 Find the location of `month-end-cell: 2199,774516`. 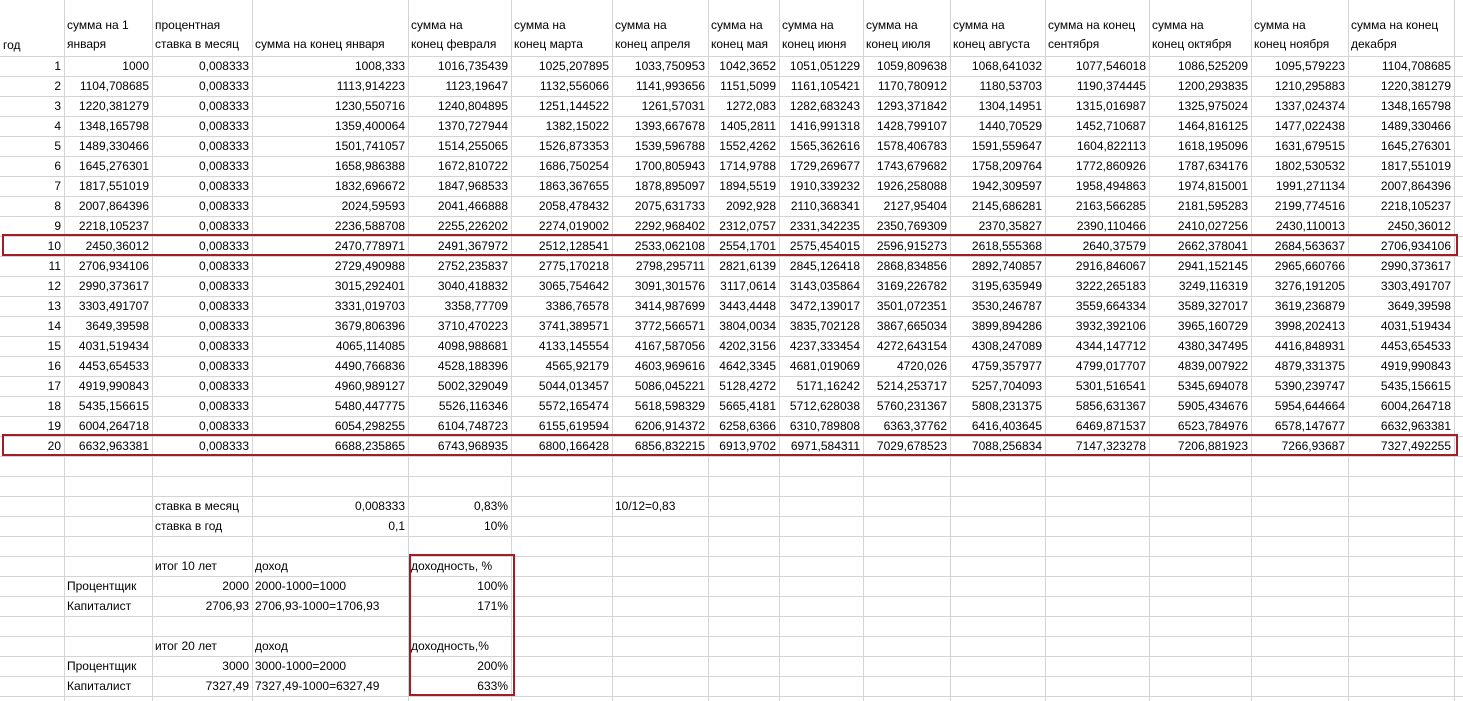

month-end-cell: 2199,774516 is located at coordinates (1299, 206).